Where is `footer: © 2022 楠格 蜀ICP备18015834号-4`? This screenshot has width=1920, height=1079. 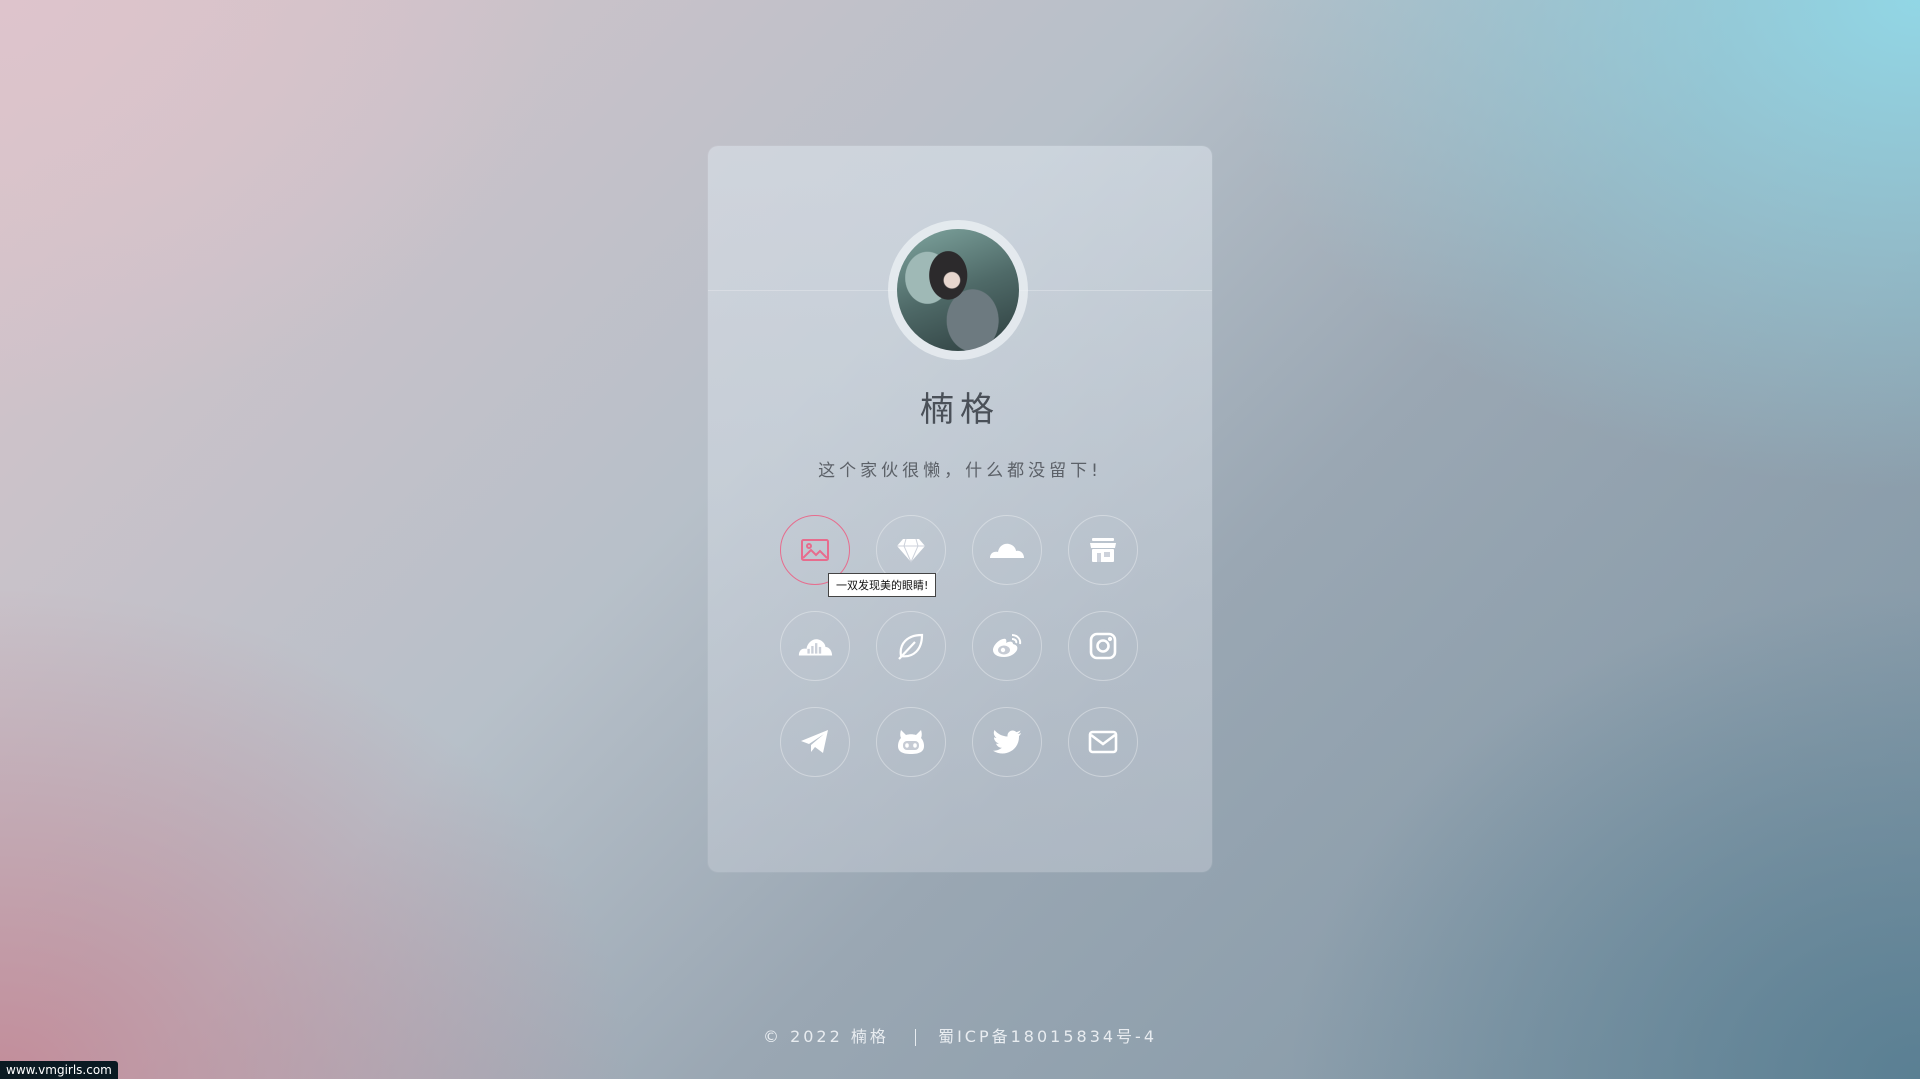
footer: © 2022 楠格 蜀ICP备18015834号-4 is located at coordinates (960, 1035).